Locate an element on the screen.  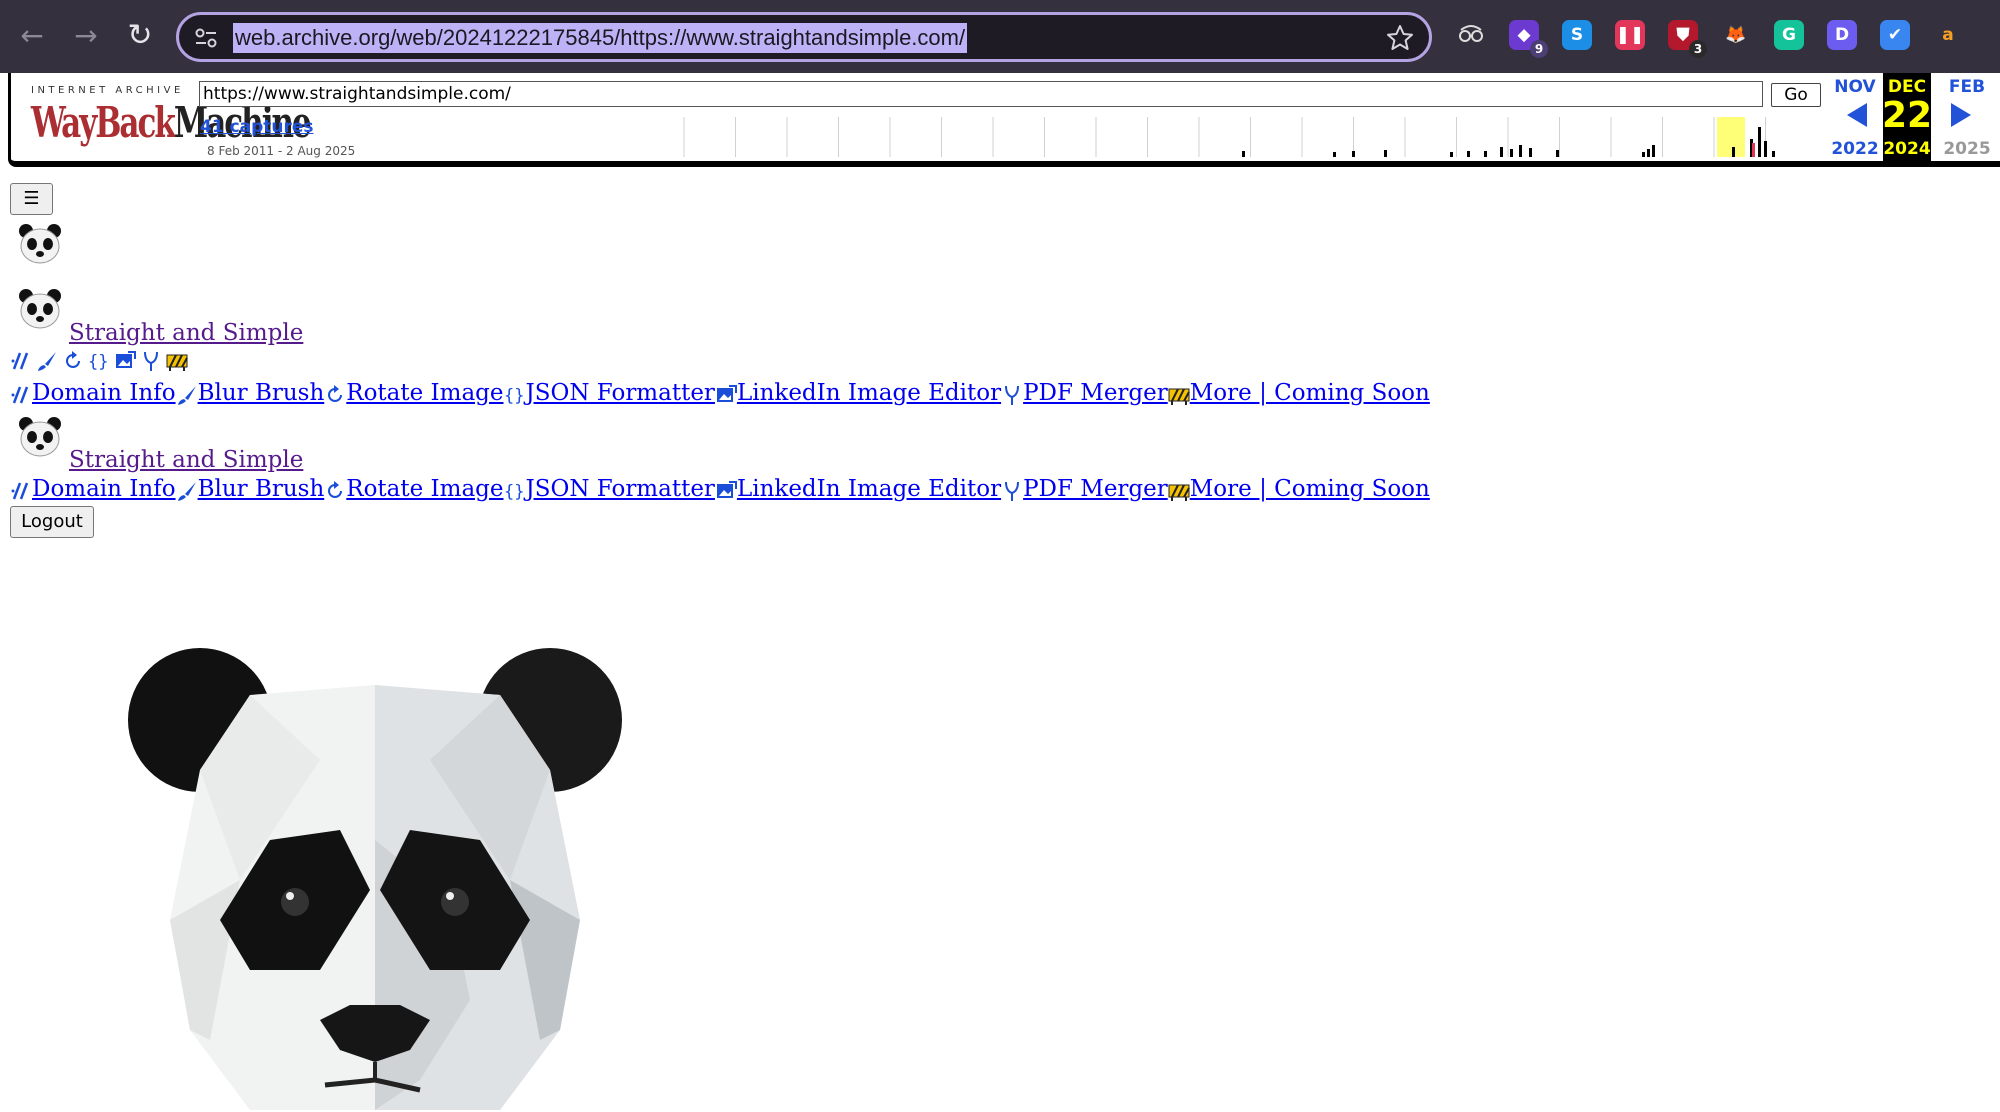
next-month-link: FEB is located at coordinates (1967, 87).